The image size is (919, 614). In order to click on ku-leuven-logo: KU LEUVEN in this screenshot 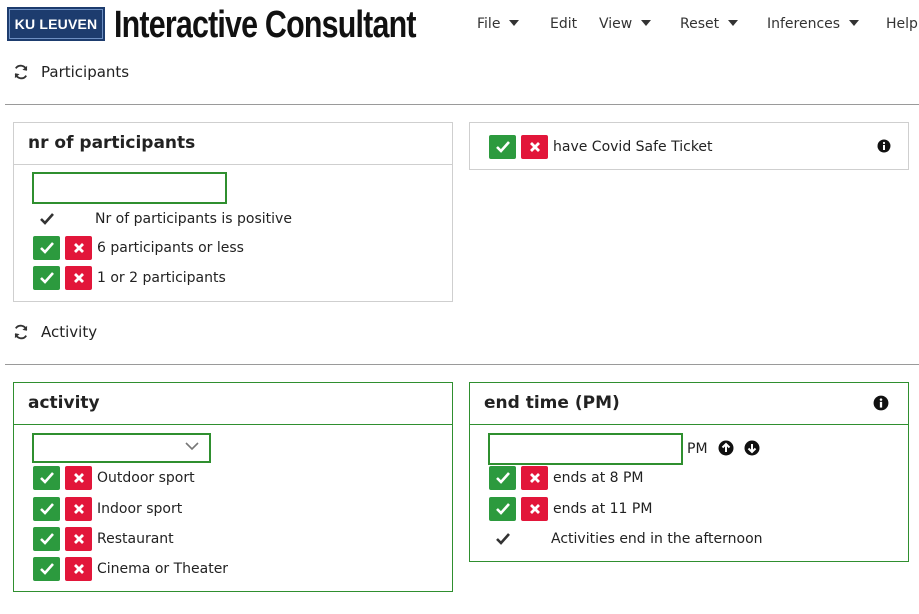, I will do `click(56, 24)`.